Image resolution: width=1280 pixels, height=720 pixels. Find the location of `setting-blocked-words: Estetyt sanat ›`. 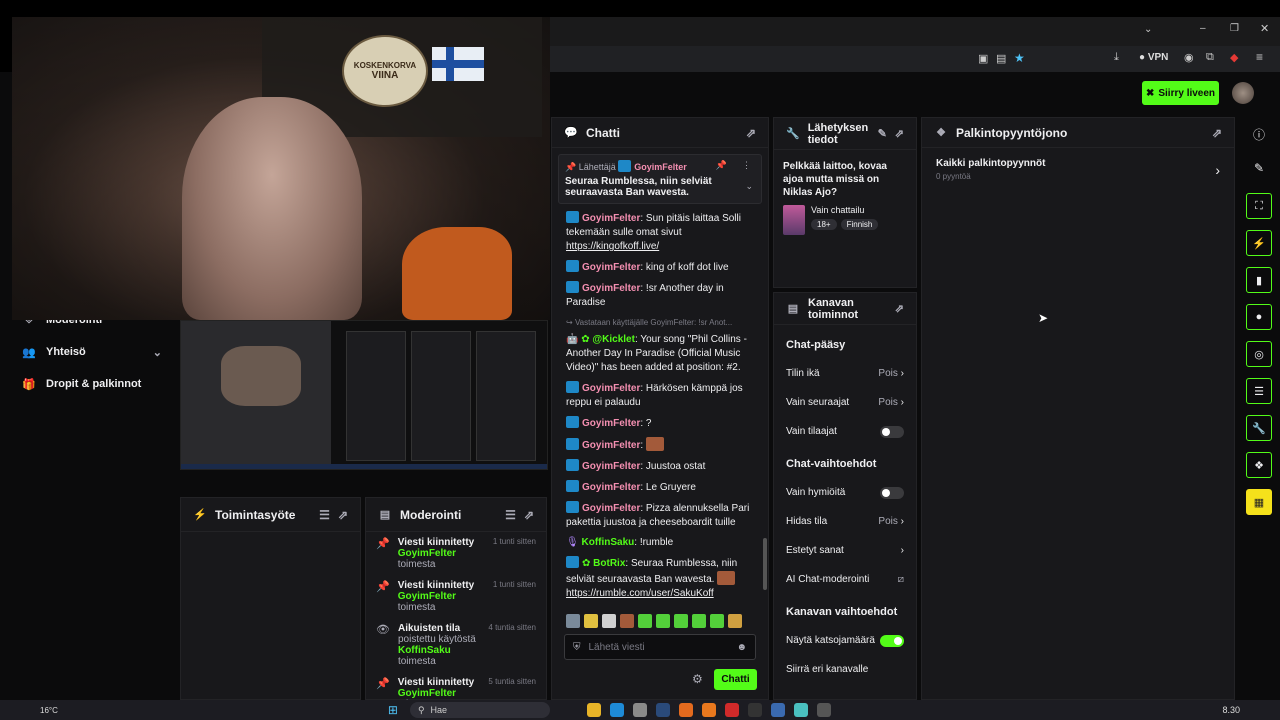

setting-blocked-words: Estetyt sanat › is located at coordinates (845, 550).